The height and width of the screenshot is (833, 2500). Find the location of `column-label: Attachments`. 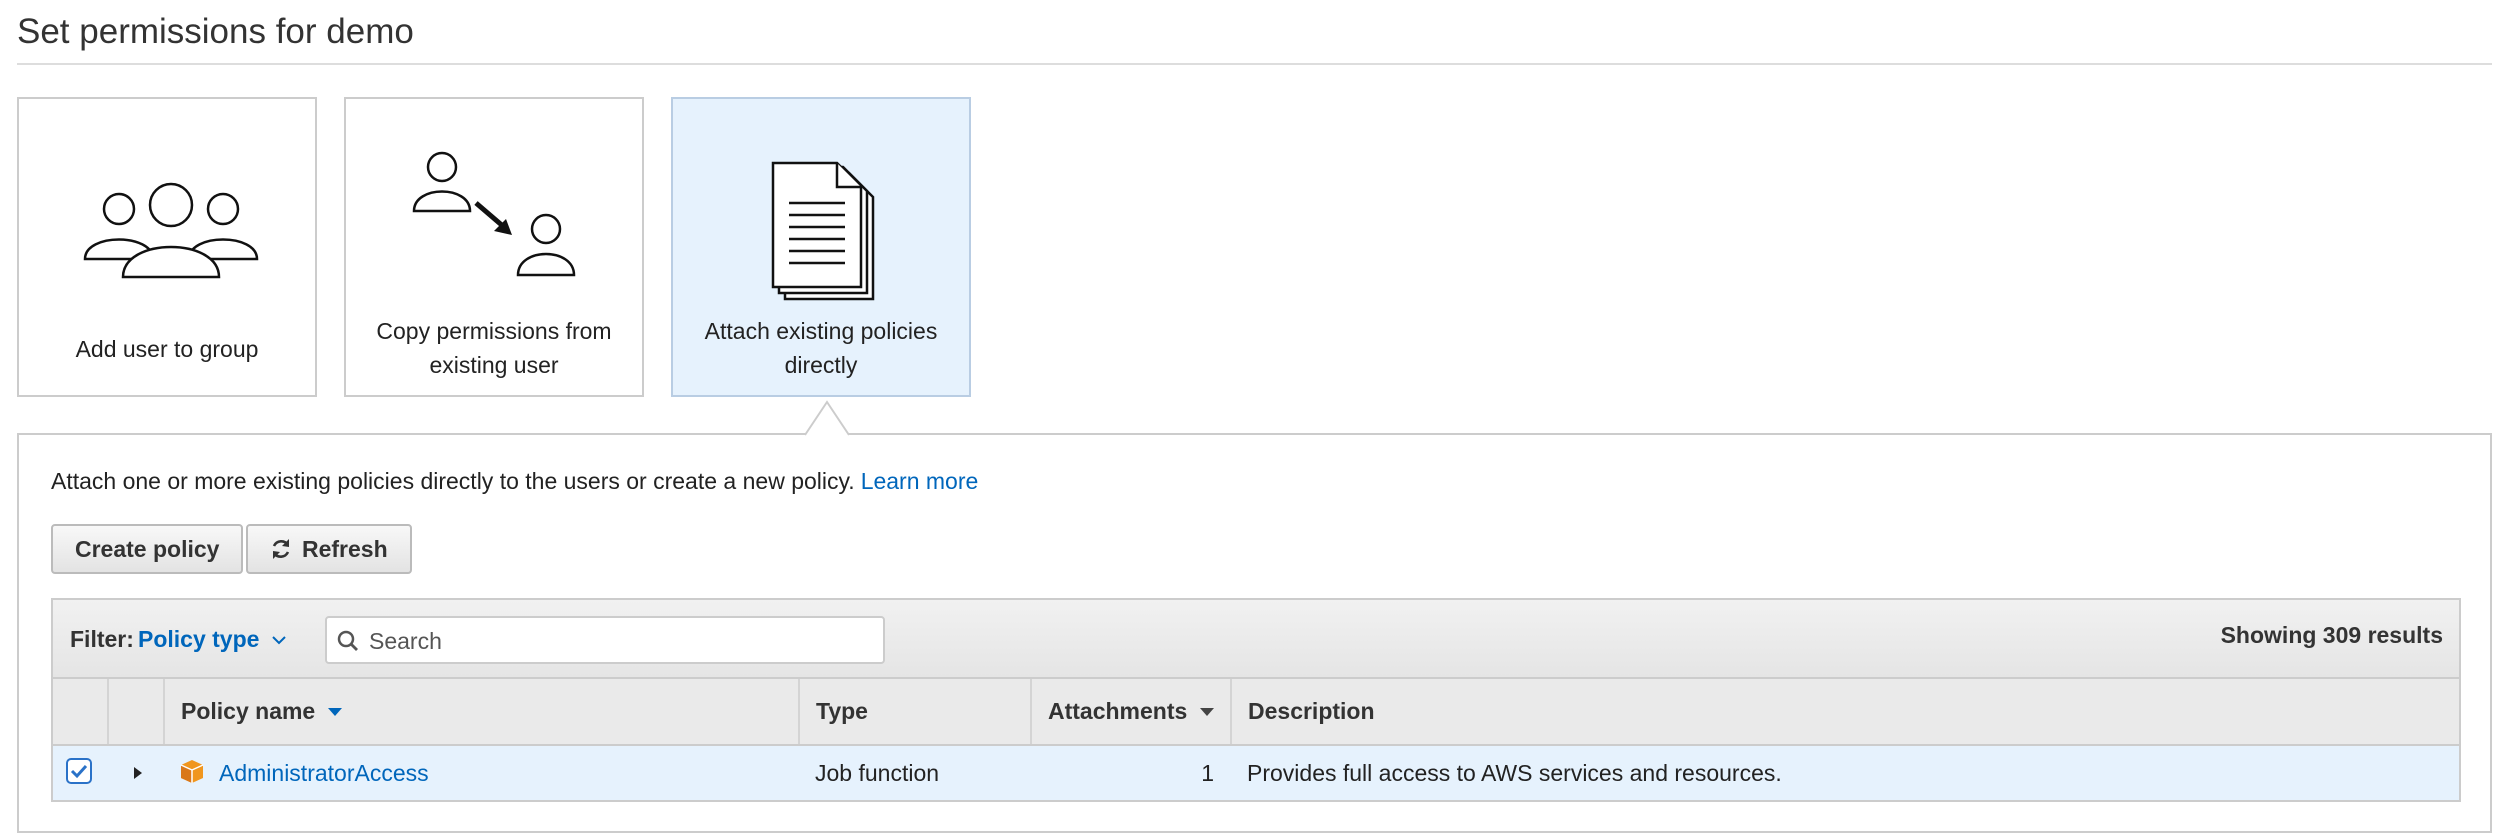

column-label: Attachments is located at coordinates (1118, 711).